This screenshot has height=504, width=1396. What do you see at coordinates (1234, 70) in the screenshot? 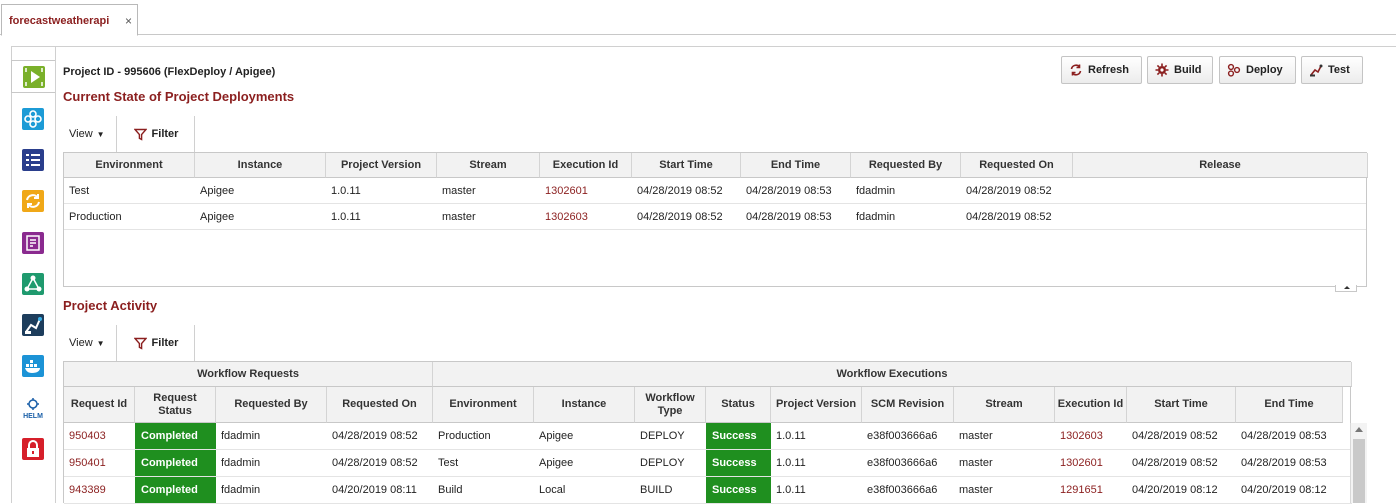
I see `deploy-icon` at bounding box center [1234, 70].